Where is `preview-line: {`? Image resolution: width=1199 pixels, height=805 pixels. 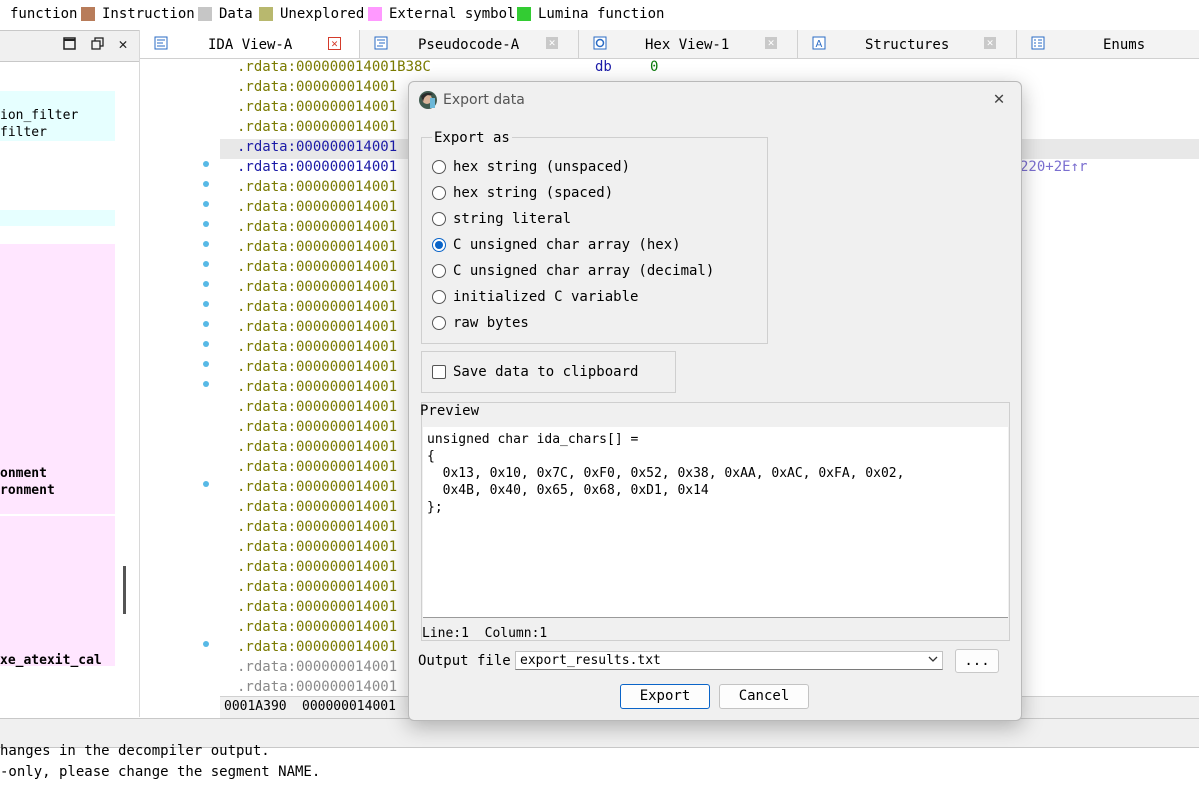
preview-line: { is located at coordinates (431, 456).